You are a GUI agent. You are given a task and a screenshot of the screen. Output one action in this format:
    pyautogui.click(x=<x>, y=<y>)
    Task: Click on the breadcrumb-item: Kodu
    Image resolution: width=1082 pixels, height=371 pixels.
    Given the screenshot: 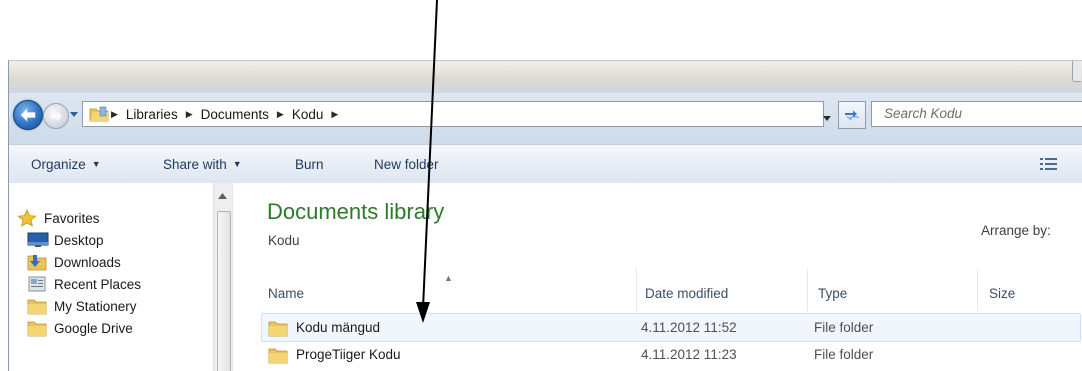 What is the action you would take?
    pyautogui.click(x=308, y=114)
    